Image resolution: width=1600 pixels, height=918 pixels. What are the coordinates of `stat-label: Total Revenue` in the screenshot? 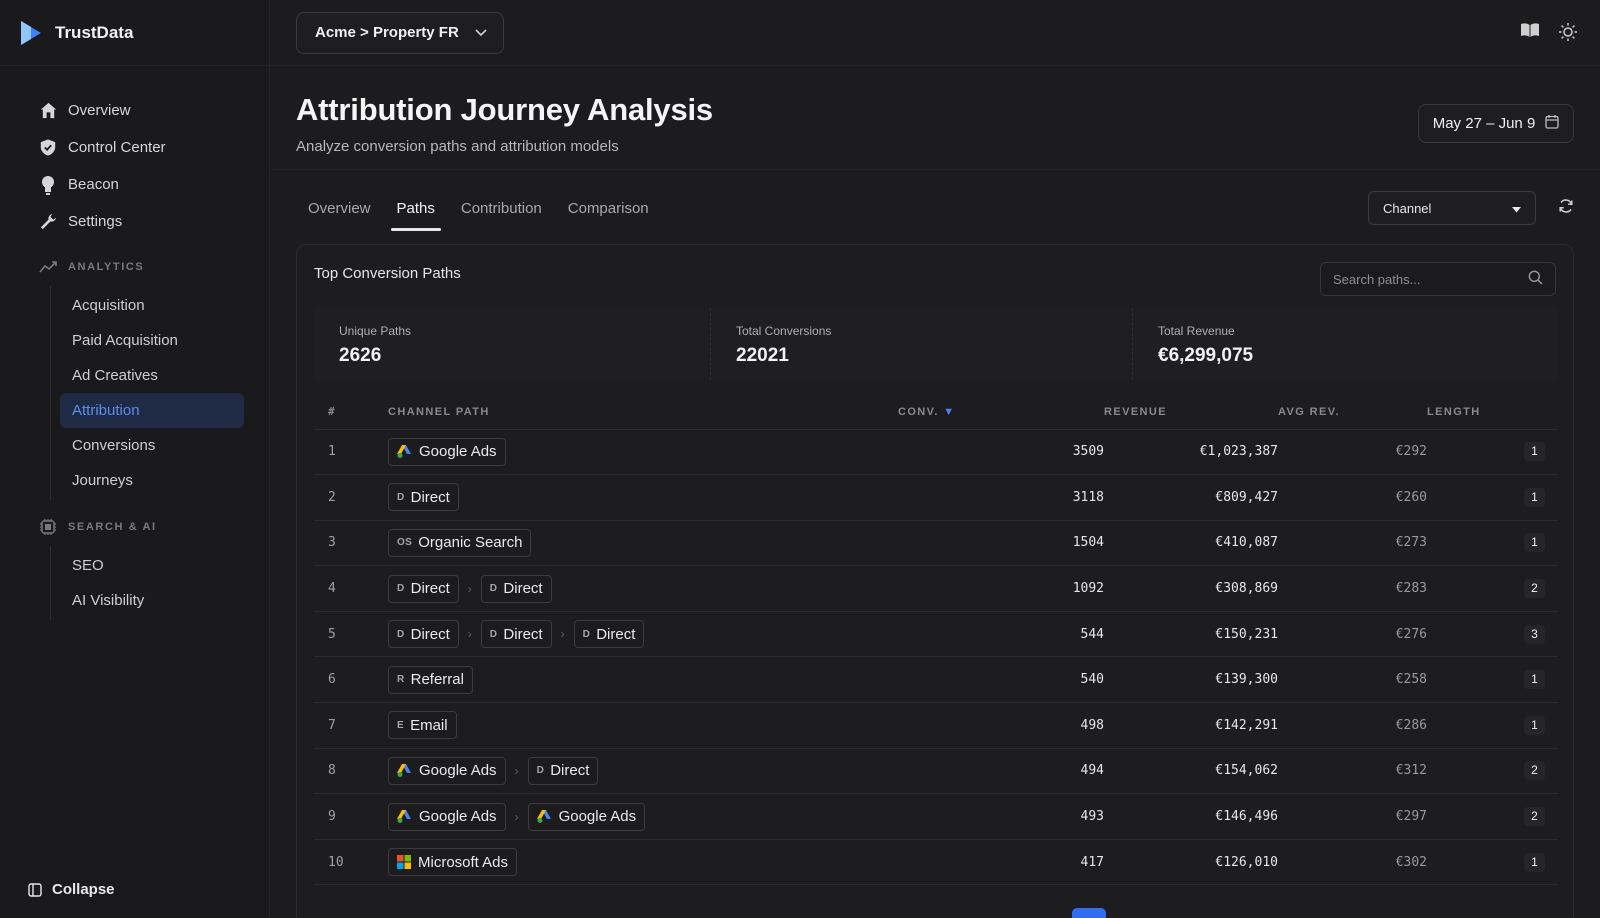 It's located at (1196, 331).